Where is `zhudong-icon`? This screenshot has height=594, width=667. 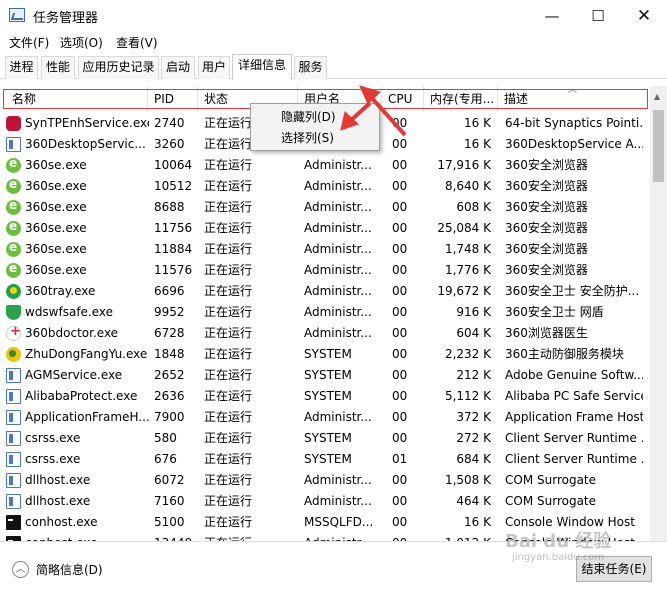
zhudong-icon is located at coordinates (13, 354).